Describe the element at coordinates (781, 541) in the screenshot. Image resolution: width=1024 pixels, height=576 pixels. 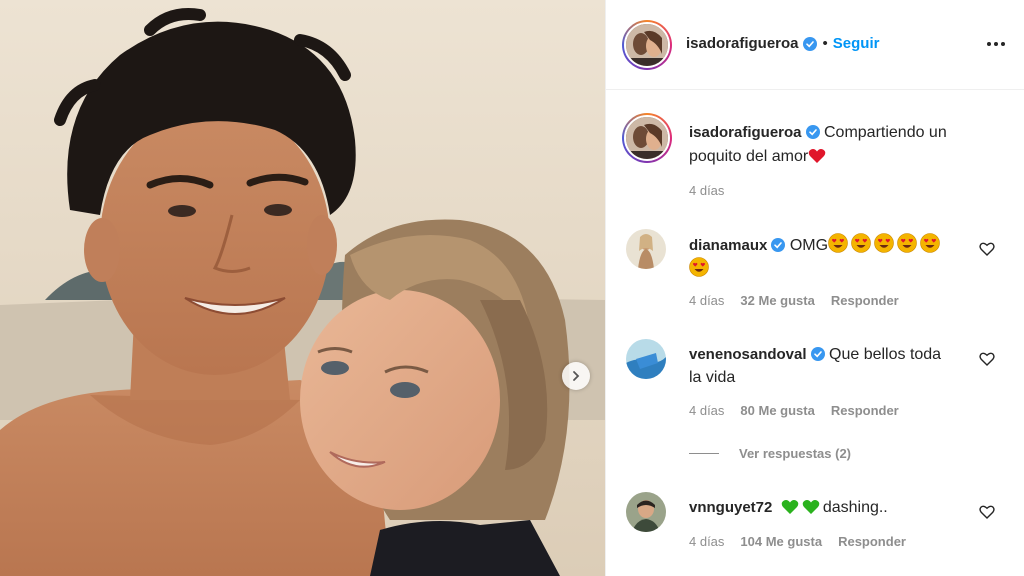
I see `comment-likes: 104 Me gusta` at that location.